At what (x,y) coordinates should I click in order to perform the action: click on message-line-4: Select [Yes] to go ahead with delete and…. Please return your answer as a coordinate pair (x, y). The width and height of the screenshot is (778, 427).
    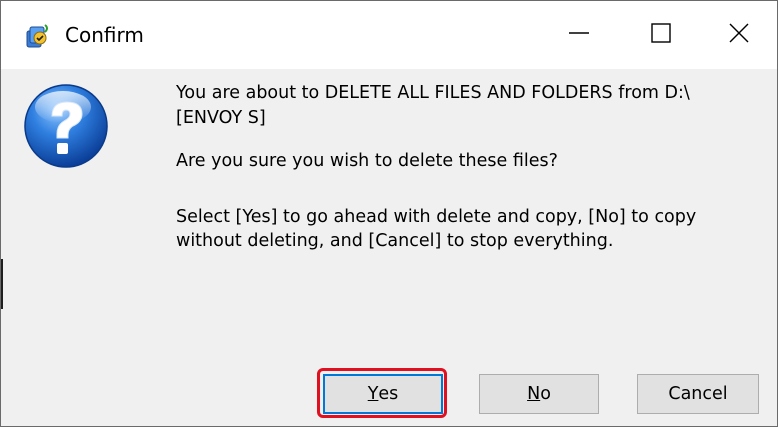
    Looking at the image, I should click on (436, 217).